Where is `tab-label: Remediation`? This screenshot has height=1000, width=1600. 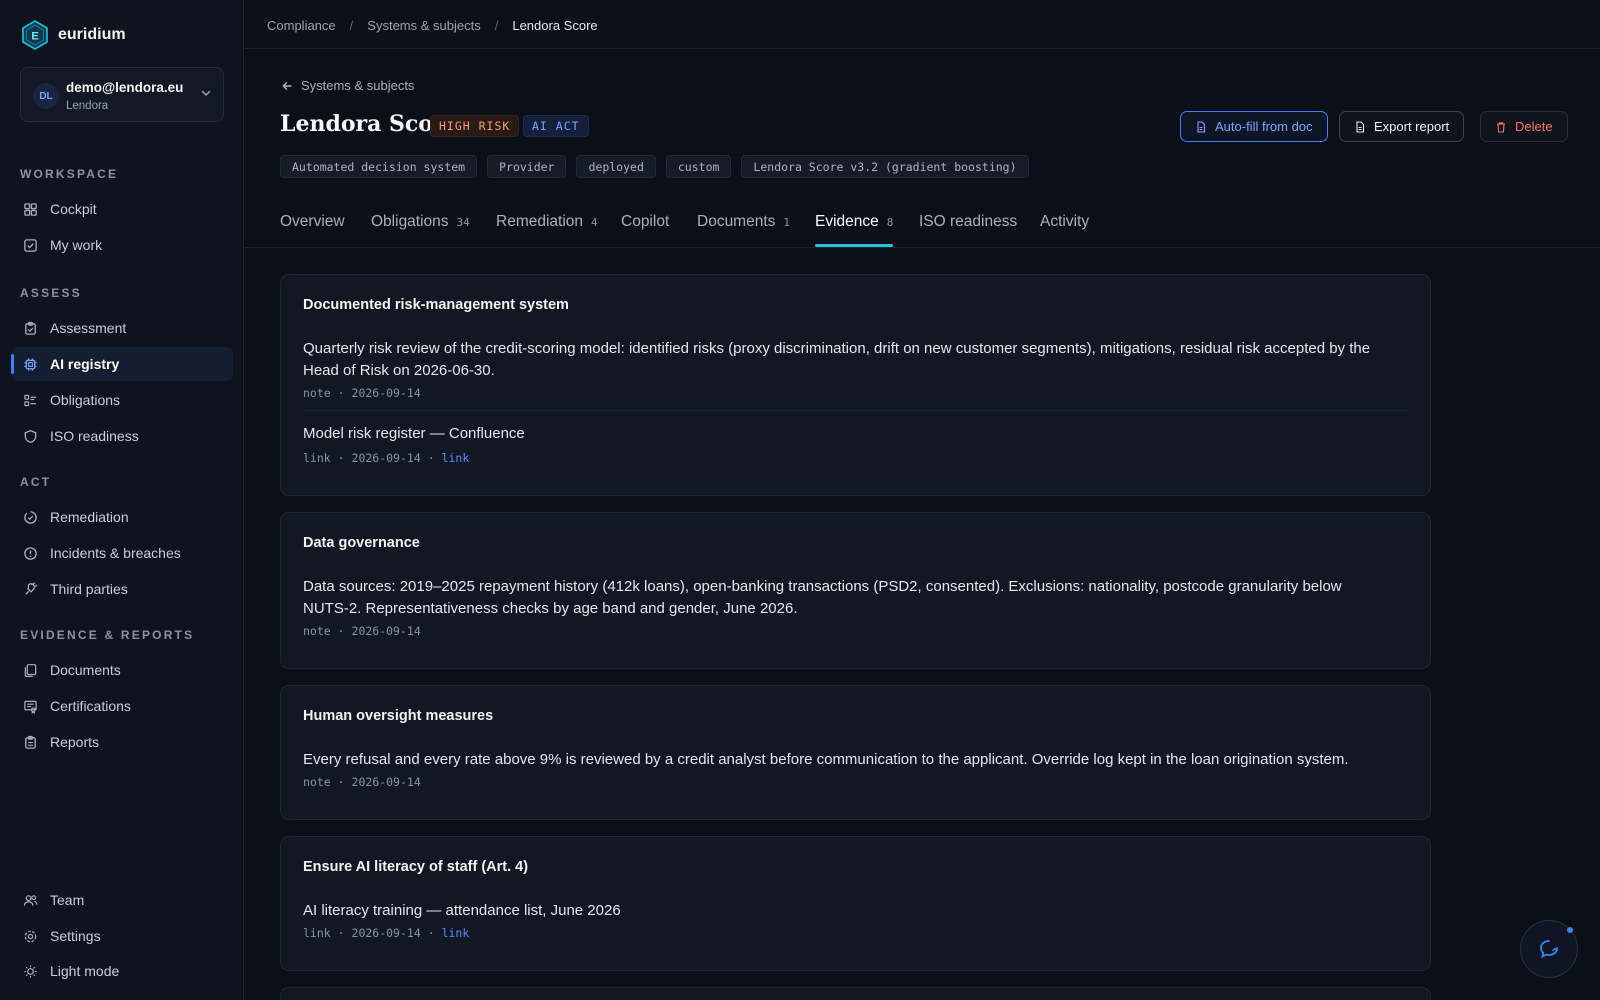 tab-label: Remediation is located at coordinates (540, 221).